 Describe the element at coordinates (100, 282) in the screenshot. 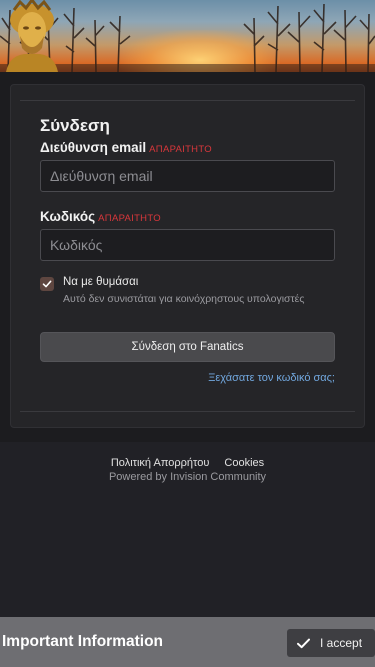

I see `remember-label: Να με θυμάσαι` at that location.